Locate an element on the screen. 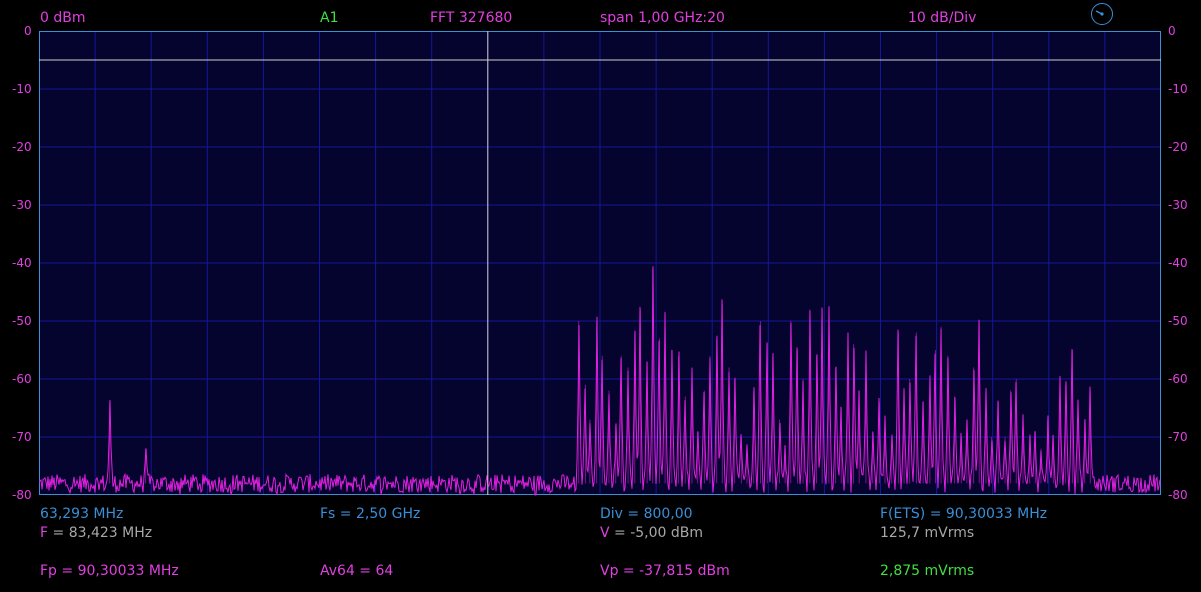 The image size is (1201, 592). peak-voltage: Vp = -37,815 dBm is located at coordinates (665, 571).